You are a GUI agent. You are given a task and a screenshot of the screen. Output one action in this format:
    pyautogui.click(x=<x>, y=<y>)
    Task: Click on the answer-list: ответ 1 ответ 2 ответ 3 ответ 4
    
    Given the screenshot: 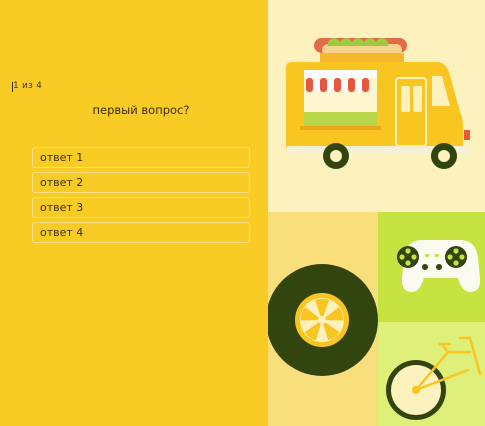 What is the action you would take?
    pyautogui.click(x=141, y=197)
    